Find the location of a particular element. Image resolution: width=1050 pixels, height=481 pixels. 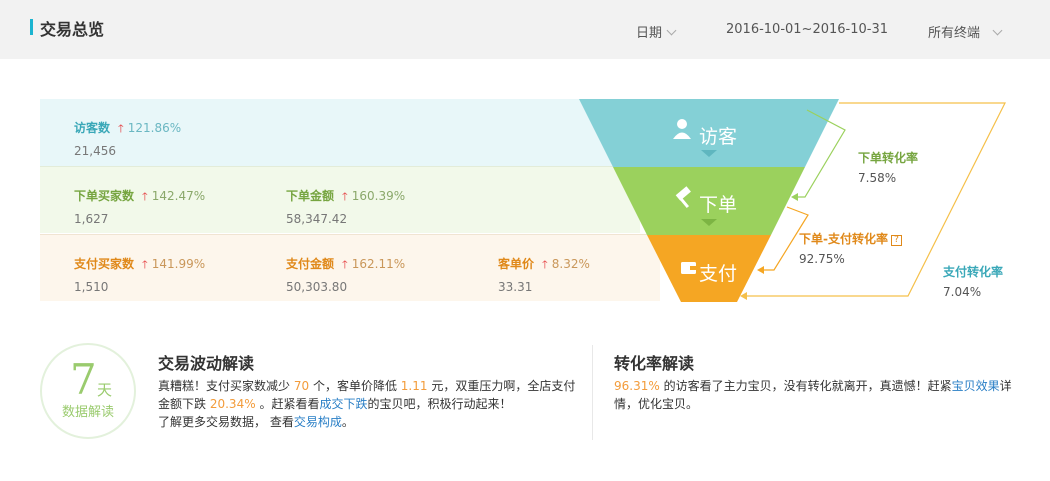

text-segment: 了解更多交易数据， is located at coordinates (212, 422).